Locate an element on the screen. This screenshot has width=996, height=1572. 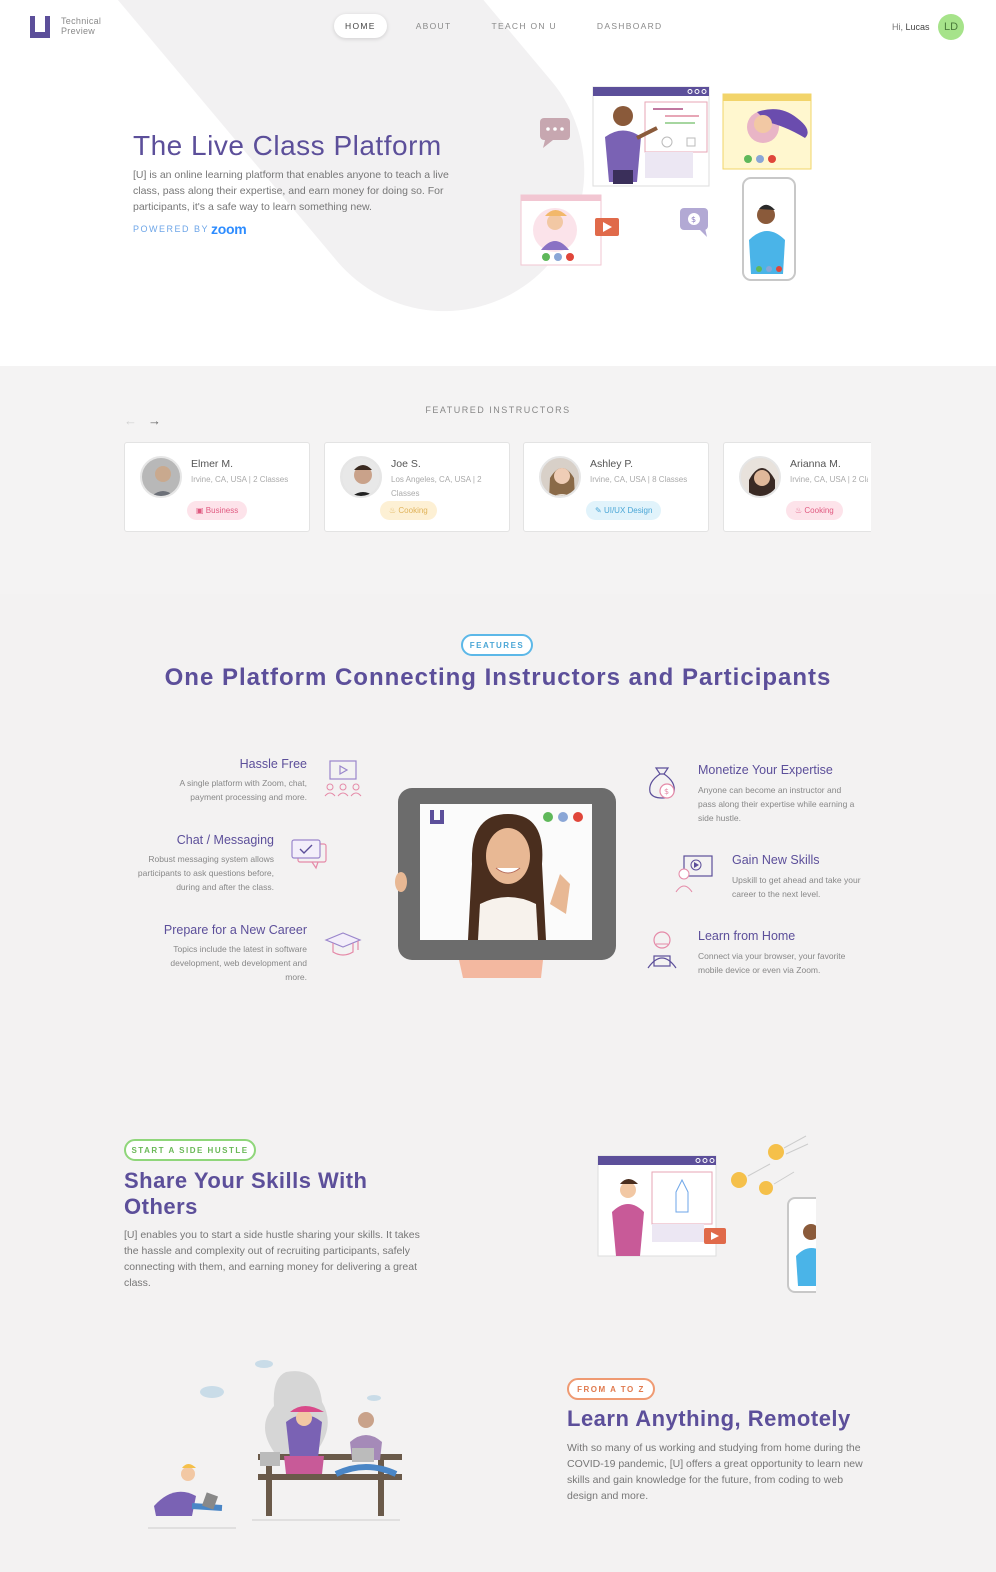
play-icon is located at coordinates (607, 227).